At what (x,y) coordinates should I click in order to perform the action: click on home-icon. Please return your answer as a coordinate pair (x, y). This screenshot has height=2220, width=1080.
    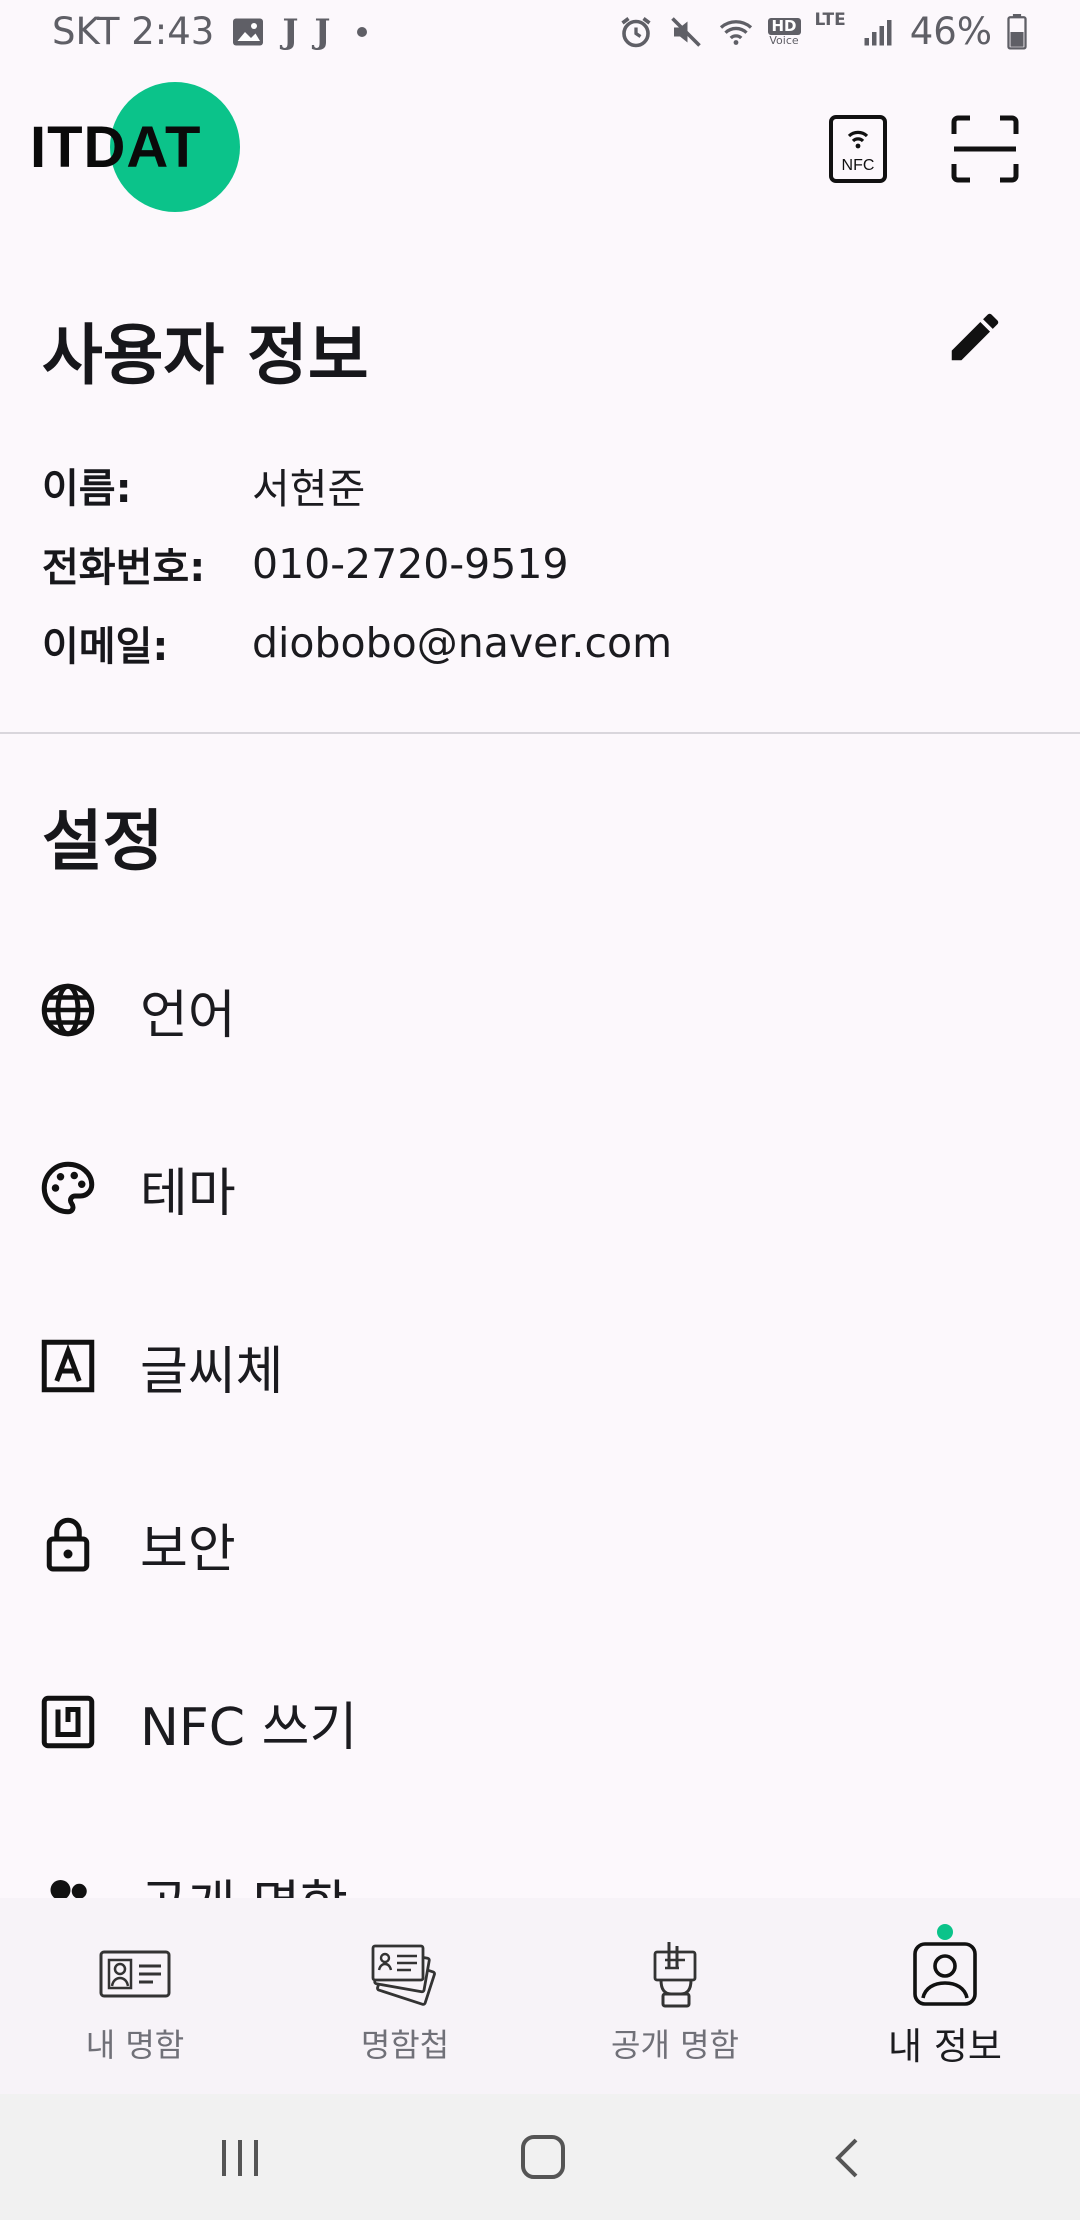
    Looking at the image, I should click on (543, 2157).